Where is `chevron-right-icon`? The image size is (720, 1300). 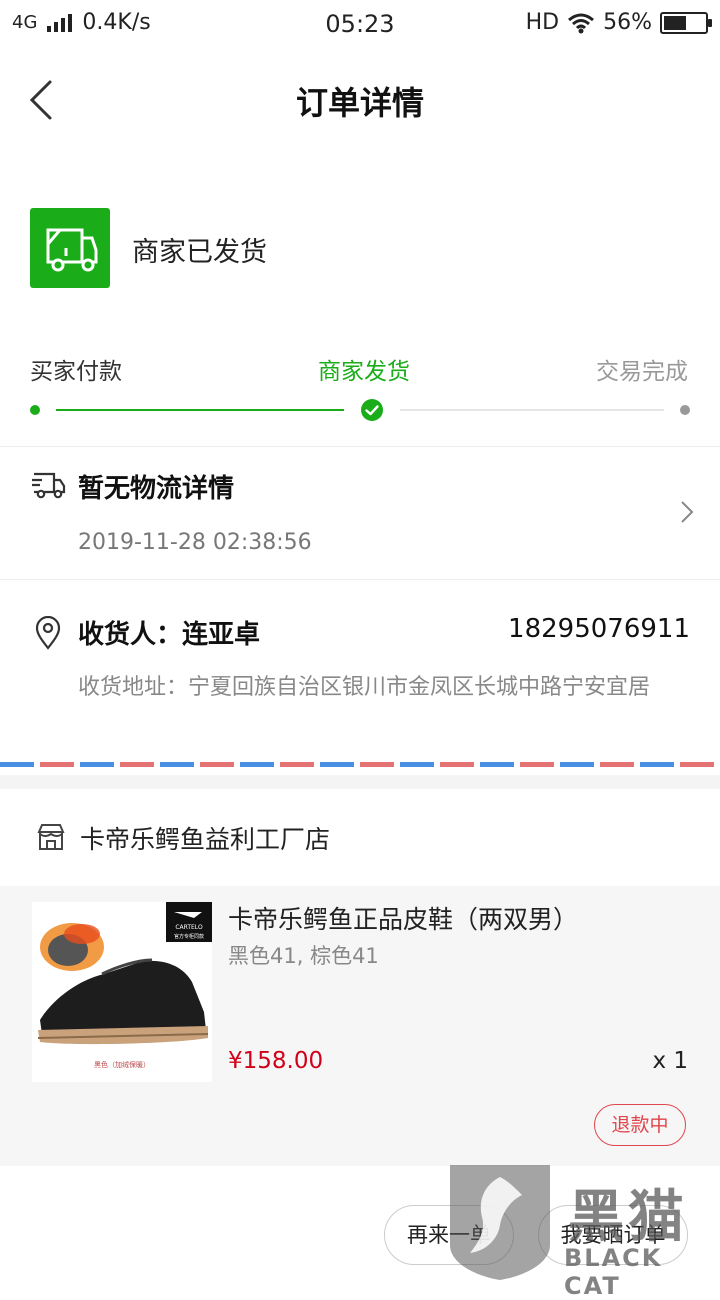 chevron-right-icon is located at coordinates (687, 512).